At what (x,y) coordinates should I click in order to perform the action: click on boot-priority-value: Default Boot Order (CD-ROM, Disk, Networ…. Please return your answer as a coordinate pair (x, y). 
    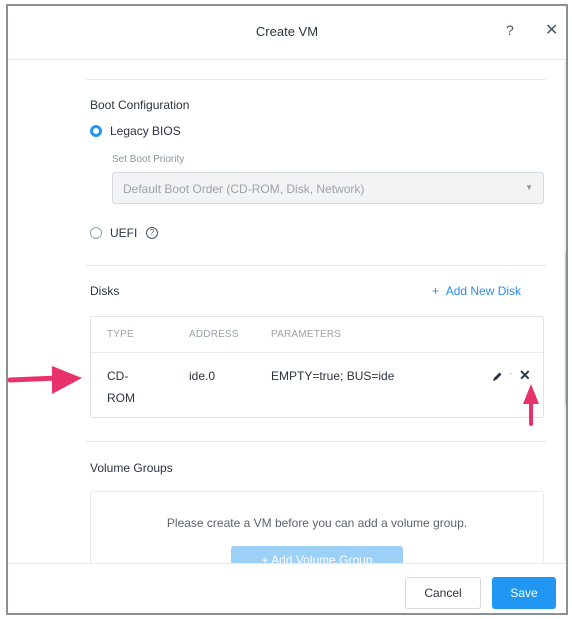
    Looking at the image, I should click on (244, 189).